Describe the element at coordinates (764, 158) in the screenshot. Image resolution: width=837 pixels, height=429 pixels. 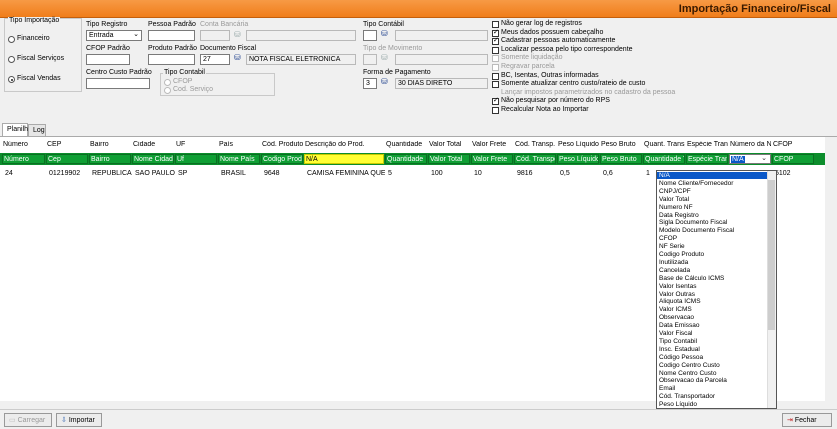
I see `chevron-down-icon: ⌄` at that location.